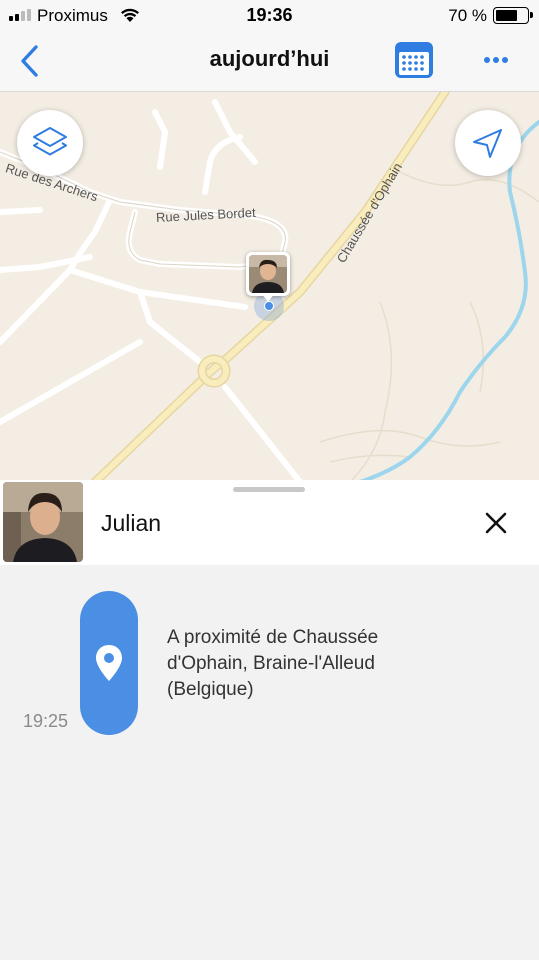 Image resolution: width=539 pixels, height=960 pixels. I want to click on map-pin-icon, so click(109, 663).